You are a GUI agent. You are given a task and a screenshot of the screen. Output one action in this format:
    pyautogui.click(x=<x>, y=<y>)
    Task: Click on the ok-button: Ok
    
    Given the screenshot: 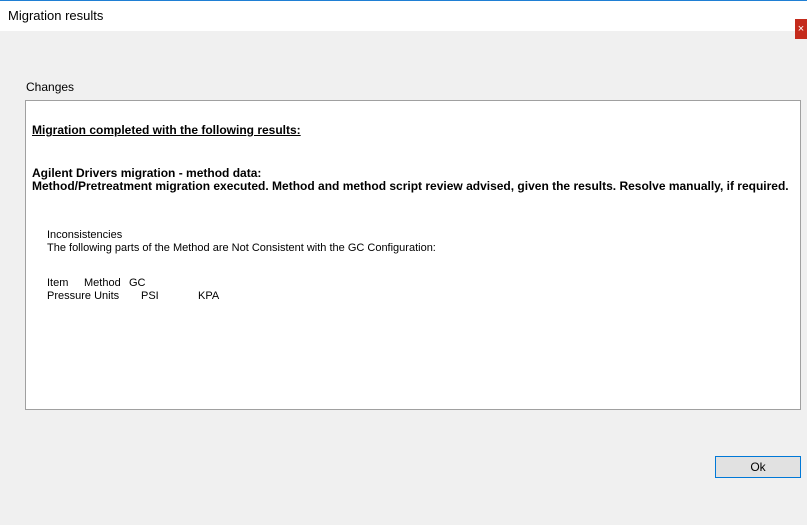 What is the action you would take?
    pyautogui.click(x=758, y=467)
    